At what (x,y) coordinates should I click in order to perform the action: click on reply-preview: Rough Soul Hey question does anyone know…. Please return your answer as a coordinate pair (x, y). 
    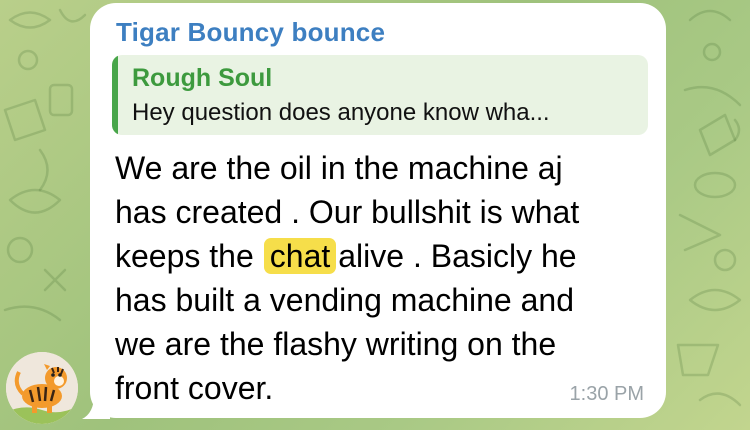
    Looking at the image, I should click on (380, 95).